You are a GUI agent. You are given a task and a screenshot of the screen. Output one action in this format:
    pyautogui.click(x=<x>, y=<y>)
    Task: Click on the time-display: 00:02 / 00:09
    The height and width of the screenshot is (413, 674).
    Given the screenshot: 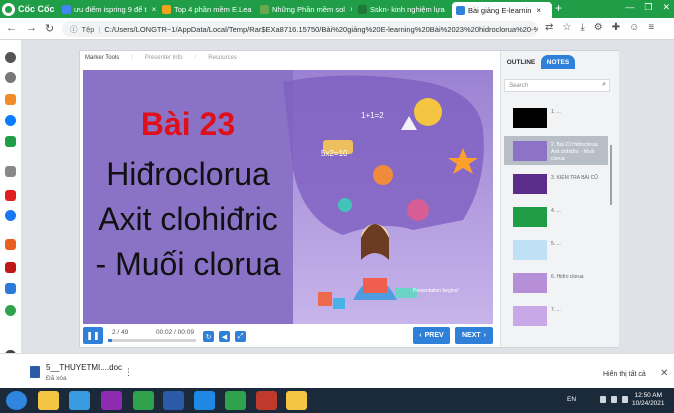 What is the action you would take?
    pyautogui.click(x=175, y=332)
    